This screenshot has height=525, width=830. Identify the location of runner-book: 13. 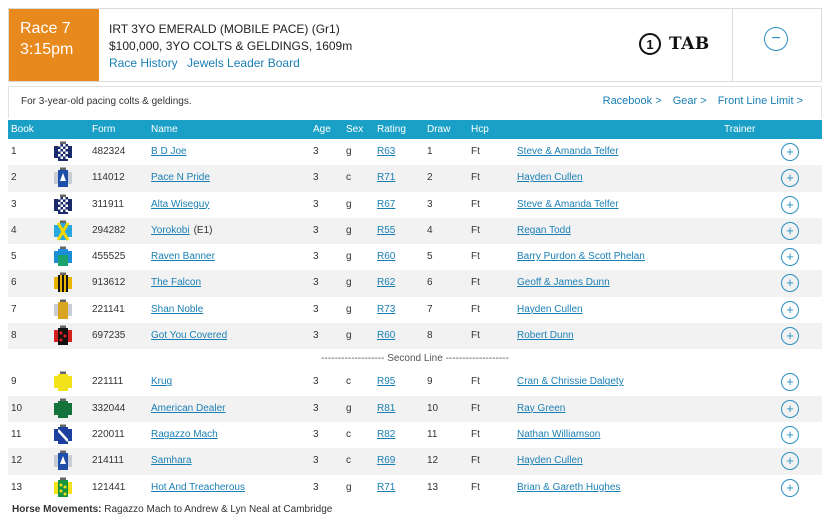
(17, 487).